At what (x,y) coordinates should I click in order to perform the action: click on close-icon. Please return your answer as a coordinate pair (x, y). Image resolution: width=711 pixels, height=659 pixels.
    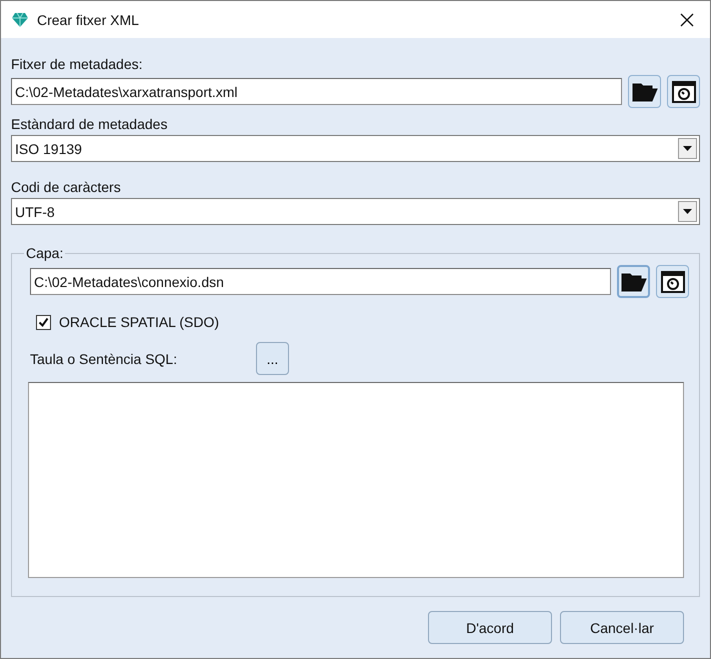
    Looking at the image, I should click on (687, 19).